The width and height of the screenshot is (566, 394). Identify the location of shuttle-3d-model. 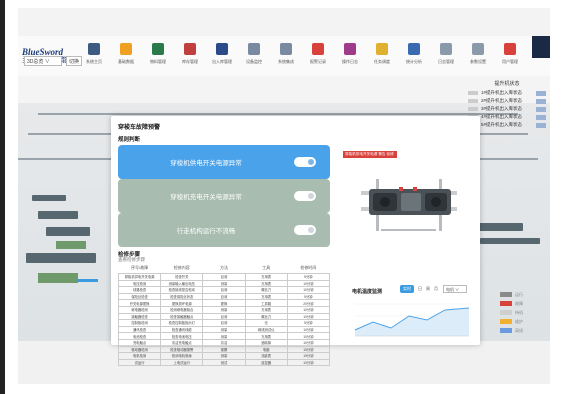
(405, 199).